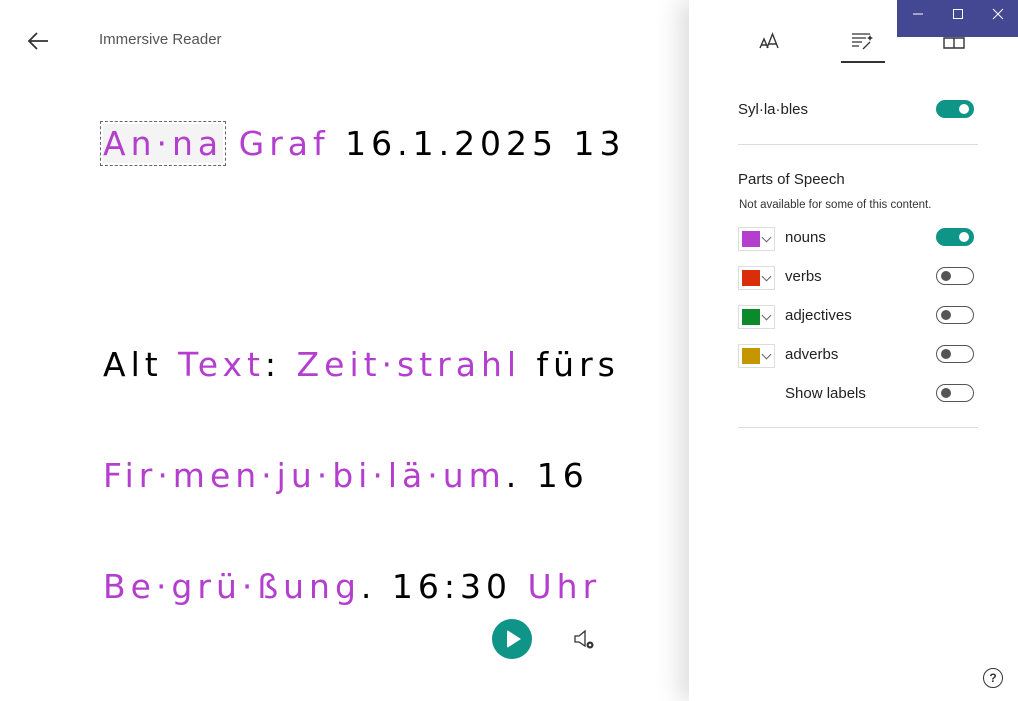  What do you see at coordinates (803, 276) in the screenshot?
I see `pos-label: verbs` at bounding box center [803, 276].